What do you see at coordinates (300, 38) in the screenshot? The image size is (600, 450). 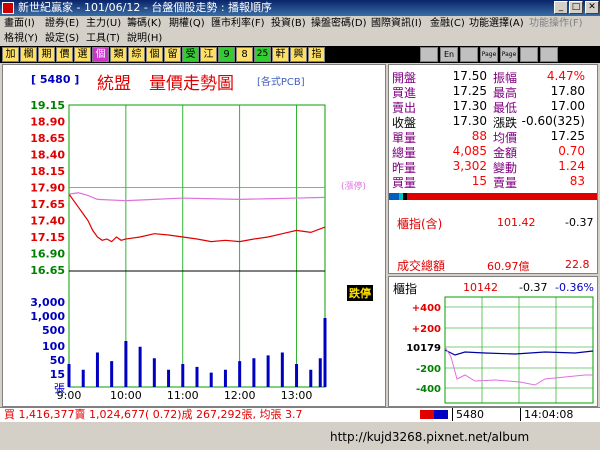 I see `menu-bar-2: 格視(Y) 設定(S) 工具(T) 說明(H)` at bounding box center [300, 38].